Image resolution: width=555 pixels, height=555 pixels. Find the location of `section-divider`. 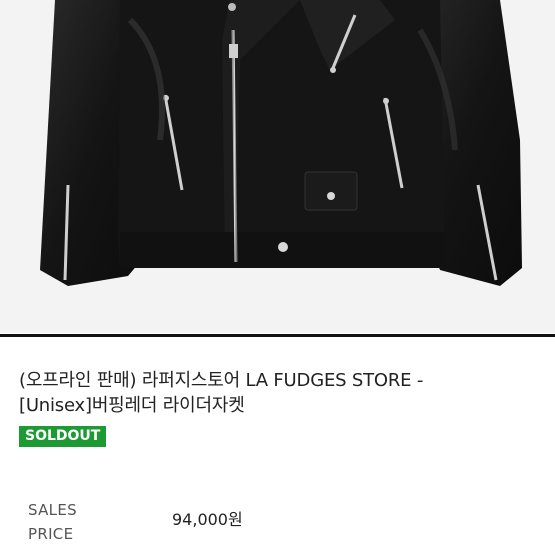

section-divider is located at coordinates (277, 335).